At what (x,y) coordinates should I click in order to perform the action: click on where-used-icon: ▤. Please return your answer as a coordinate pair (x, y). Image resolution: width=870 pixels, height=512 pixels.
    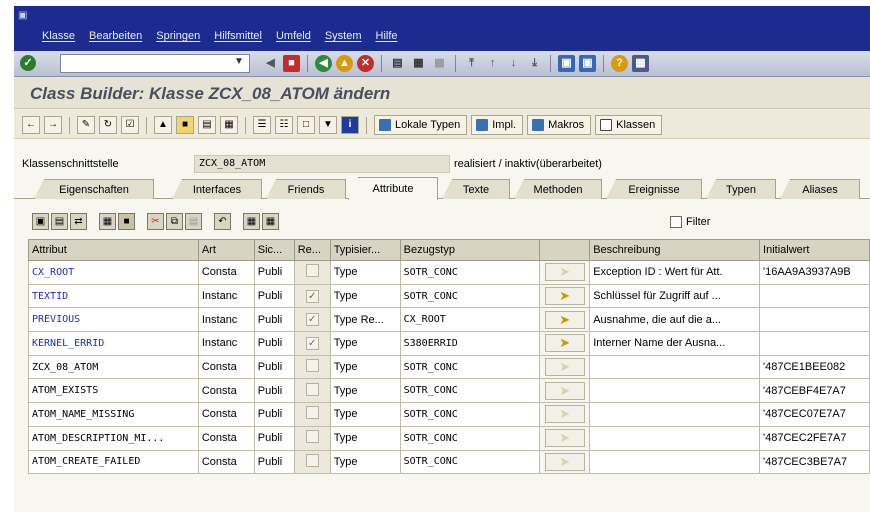
    Looking at the image, I should click on (207, 125).